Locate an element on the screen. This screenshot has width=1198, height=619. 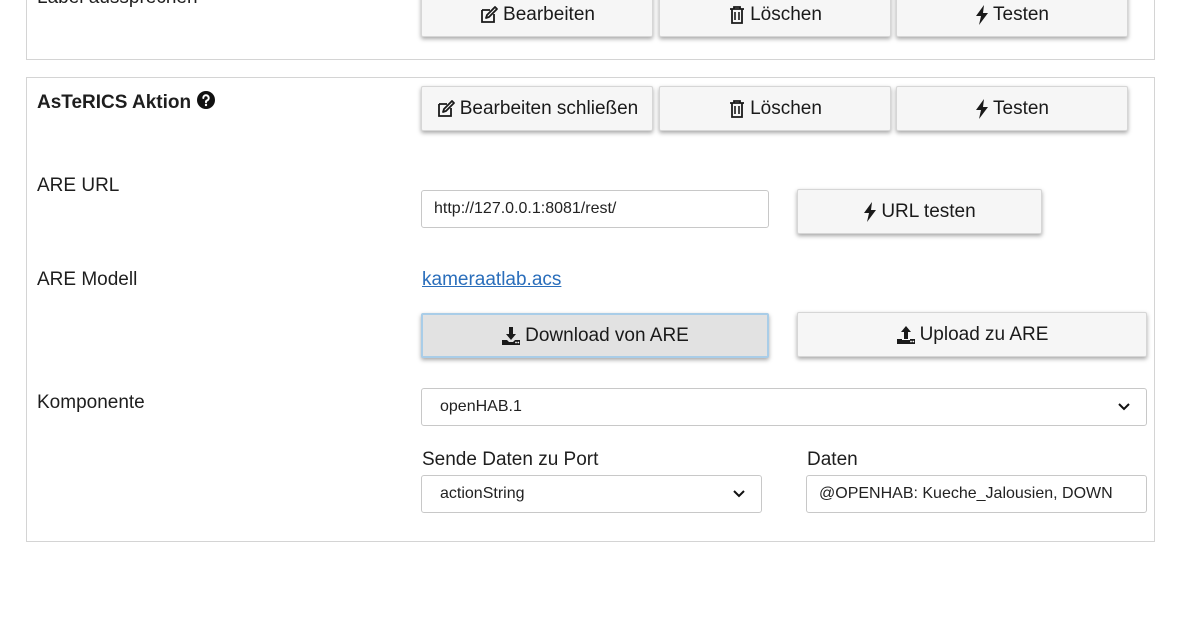
upload-button: Upload zu ARE is located at coordinates (972, 334).